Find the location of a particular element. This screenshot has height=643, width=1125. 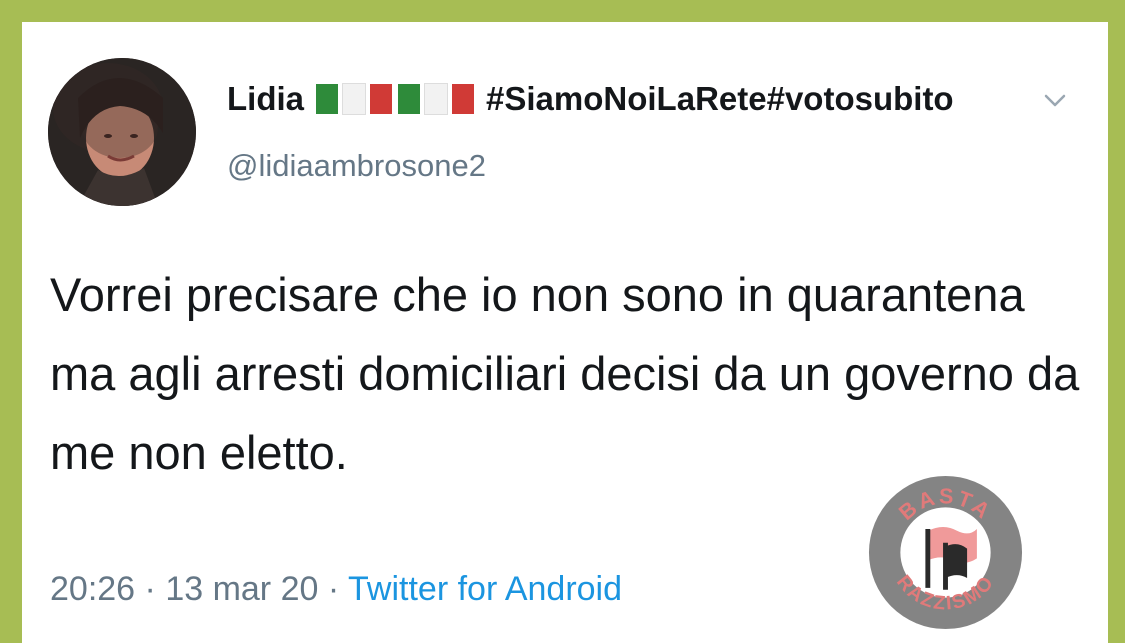

user-handle: @lidiaambrosone2 is located at coordinates (356, 166).